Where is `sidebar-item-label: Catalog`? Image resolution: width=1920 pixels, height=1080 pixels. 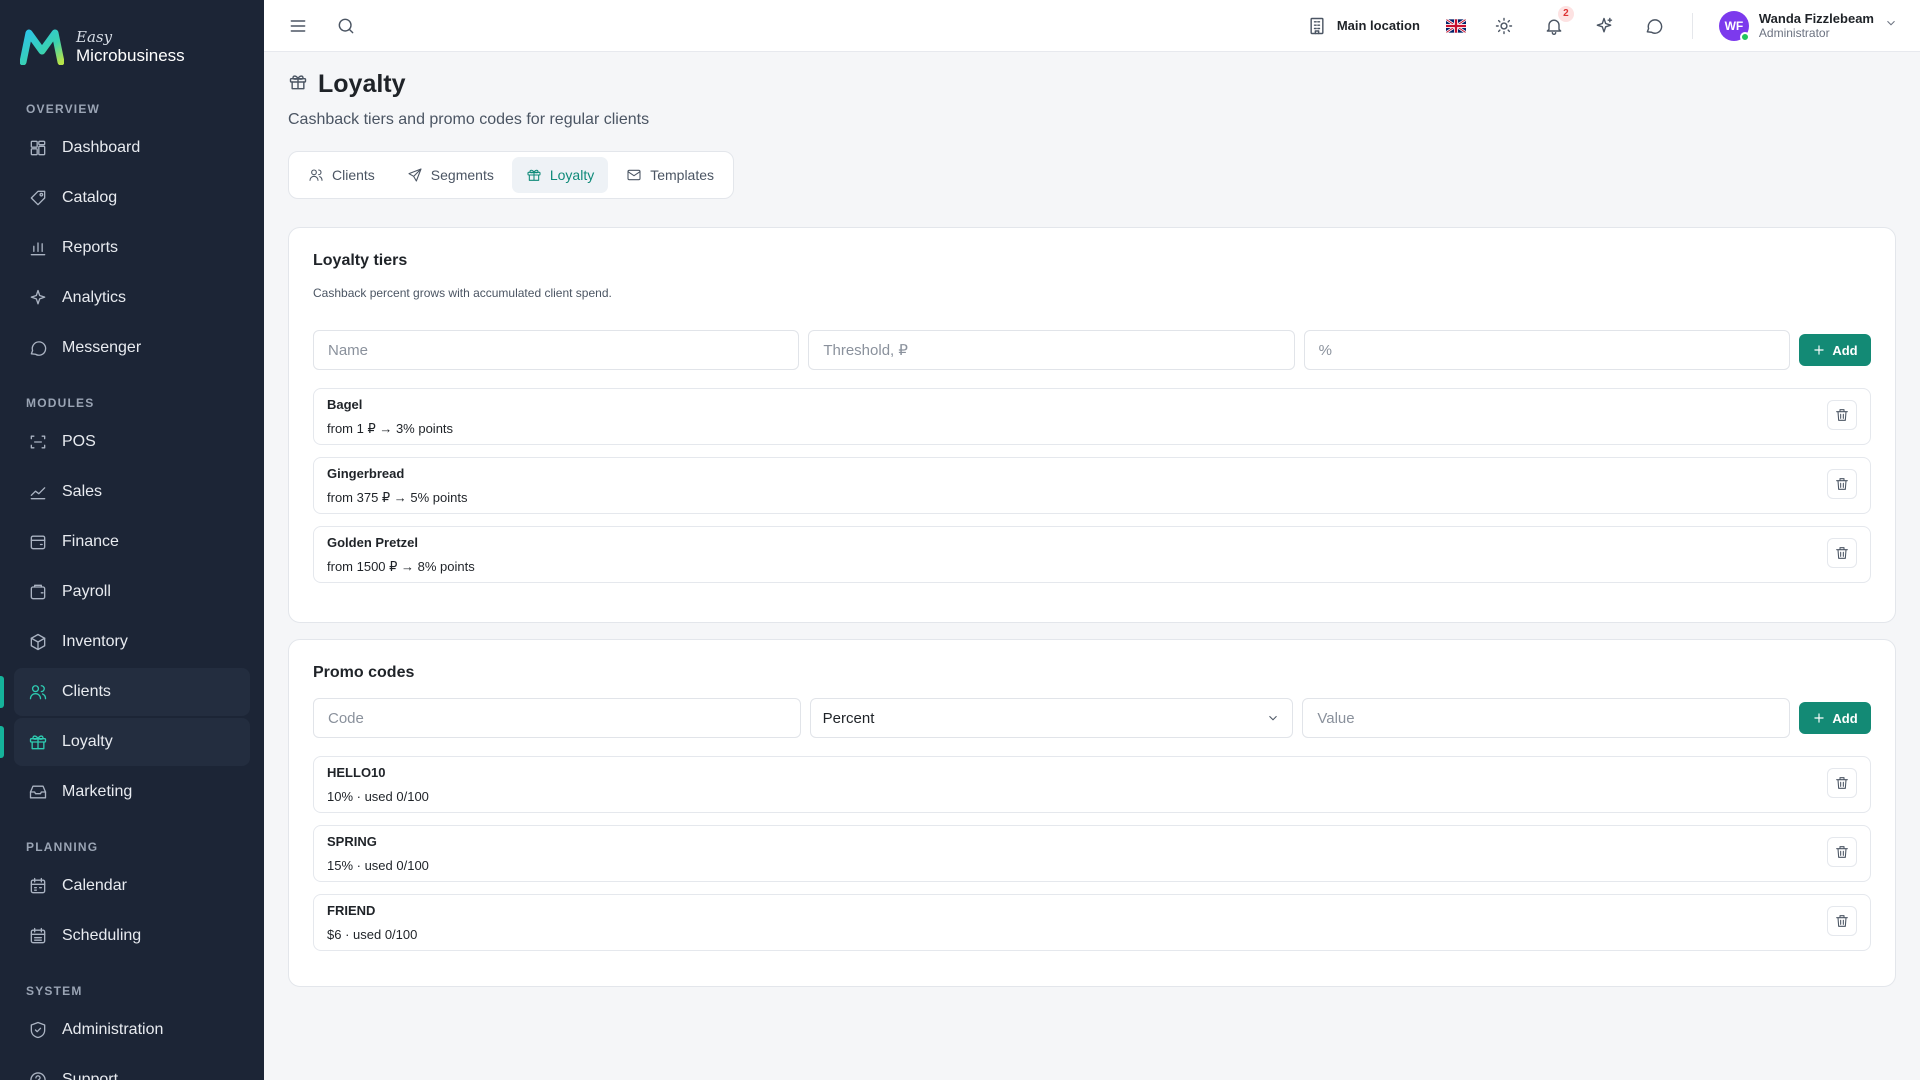 sidebar-item-label: Catalog is located at coordinates (90, 197).